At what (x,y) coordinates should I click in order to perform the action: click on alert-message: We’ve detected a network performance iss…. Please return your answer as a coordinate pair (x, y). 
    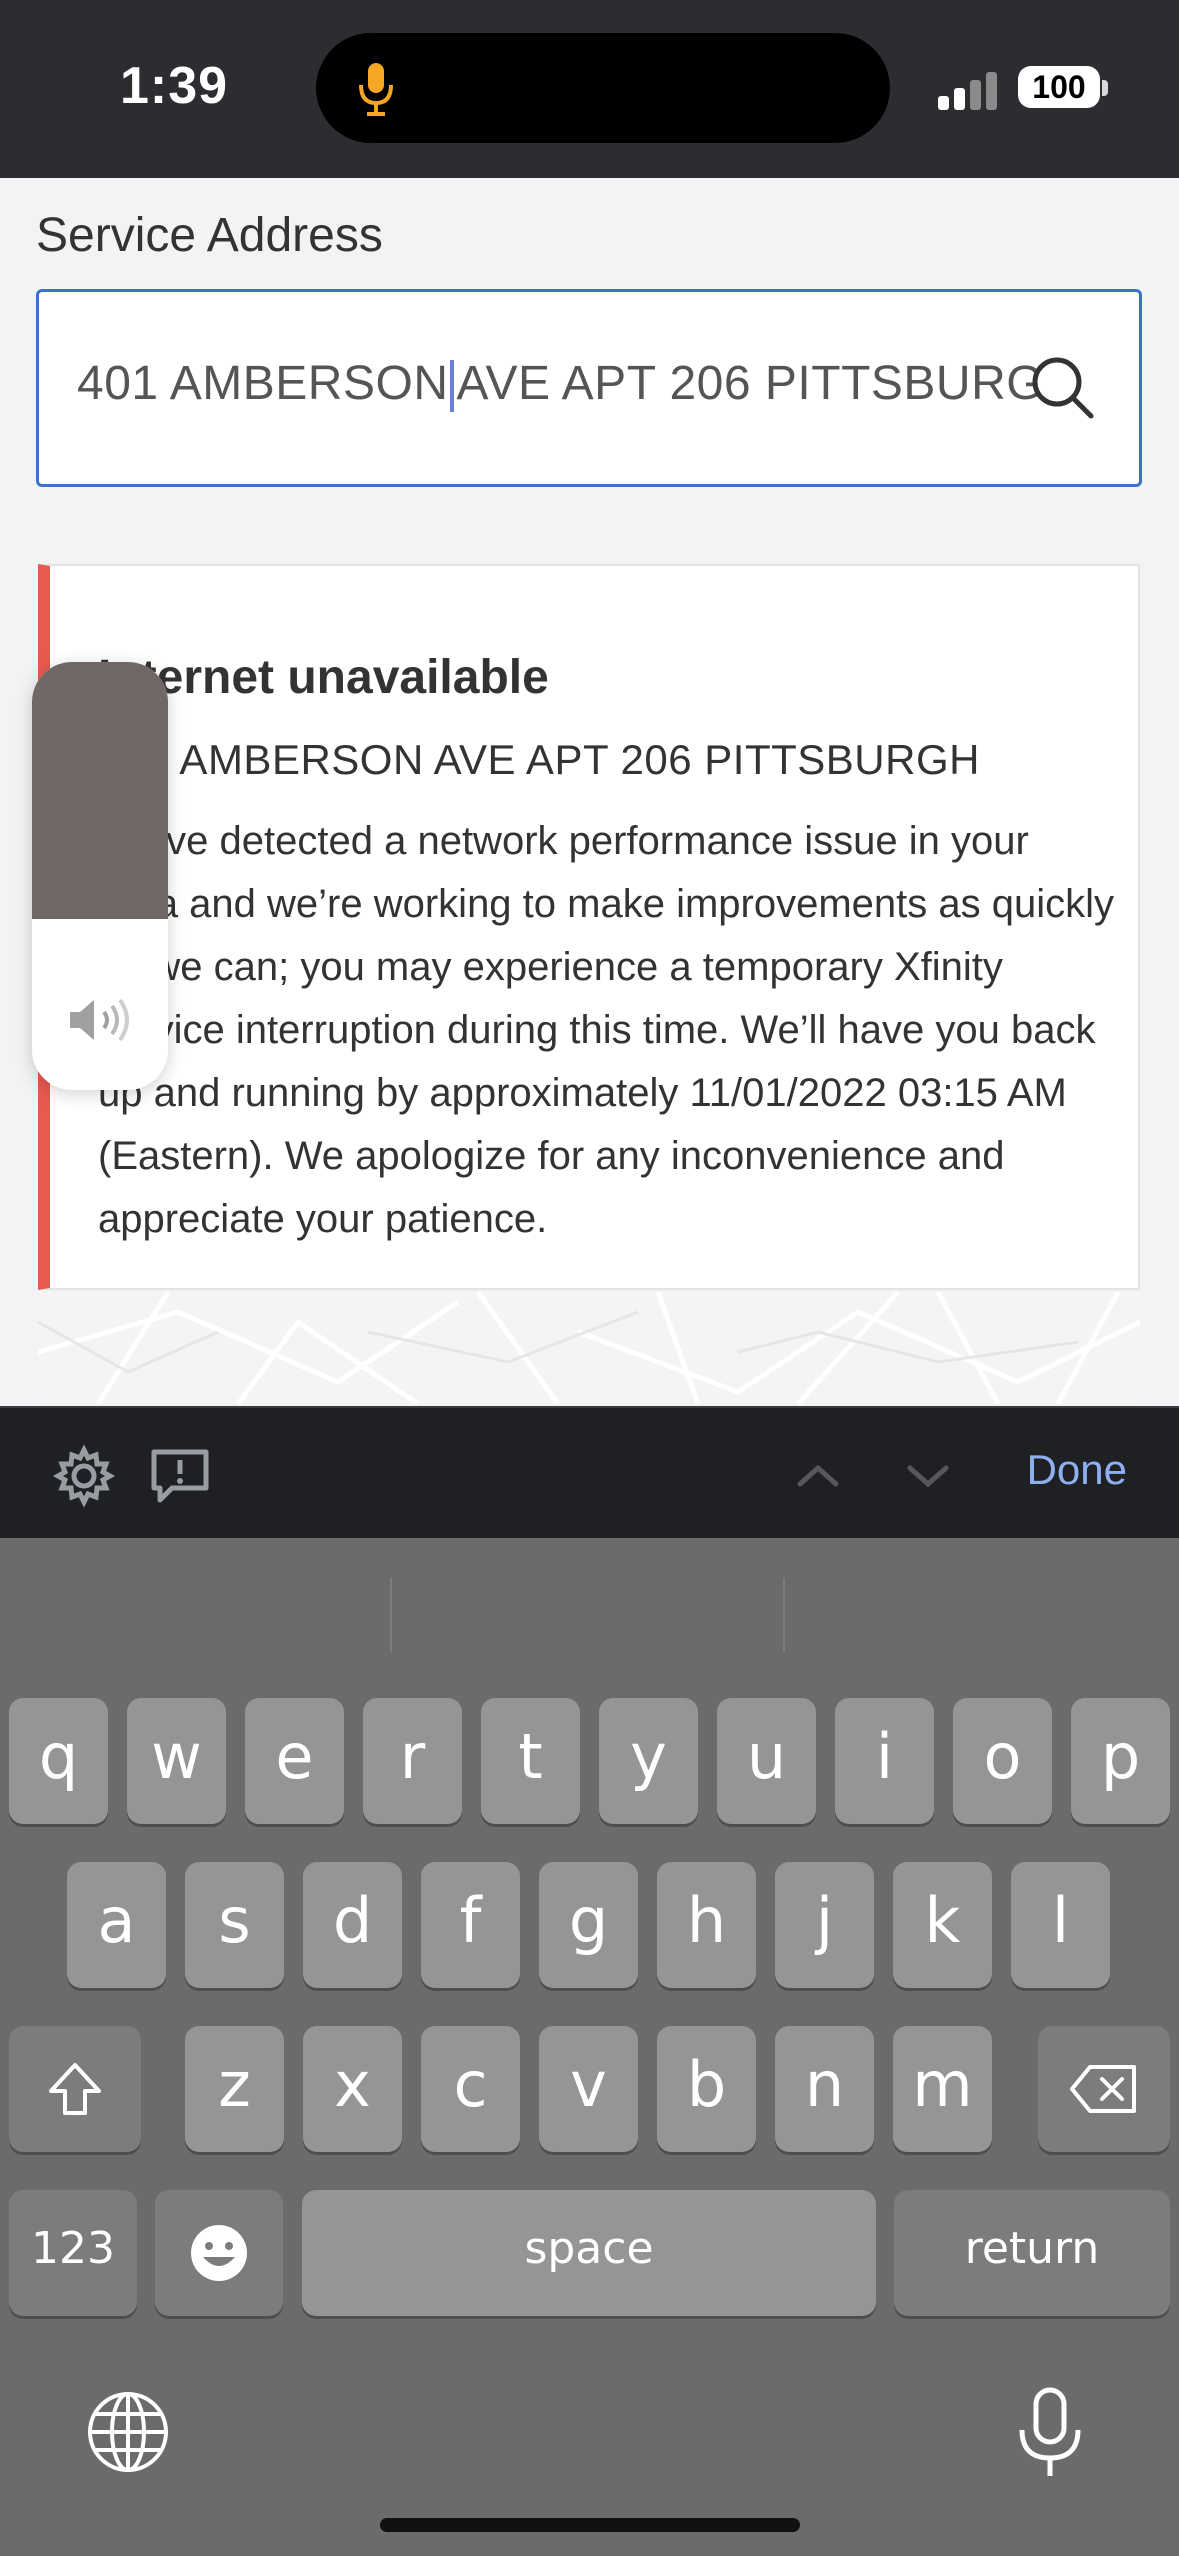
    Looking at the image, I should click on (606, 1030).